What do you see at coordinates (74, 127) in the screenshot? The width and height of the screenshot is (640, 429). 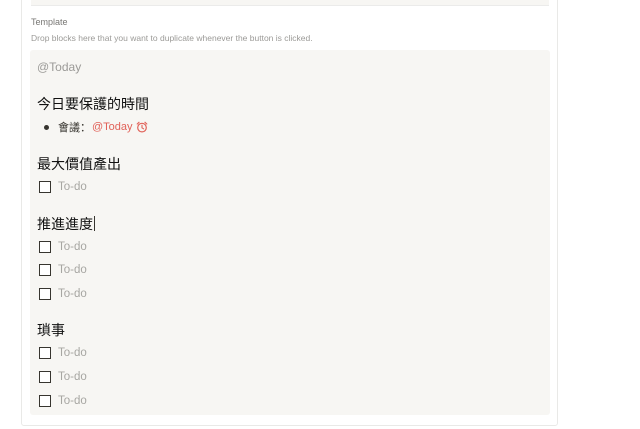 I see `bullet-prefix: 會議：` at bounding box center [74, 127].